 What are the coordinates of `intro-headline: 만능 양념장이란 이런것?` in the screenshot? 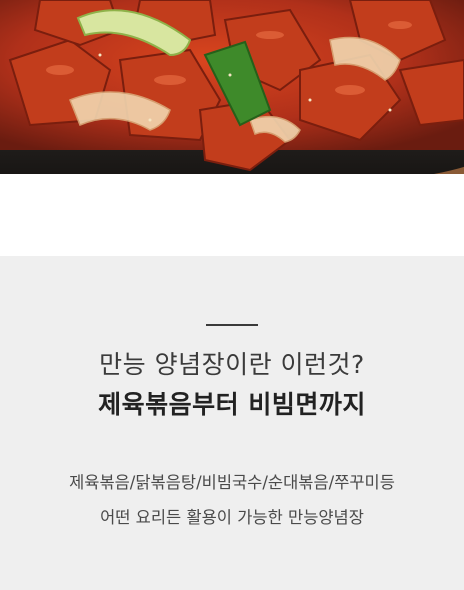 It's located at (232, 364).